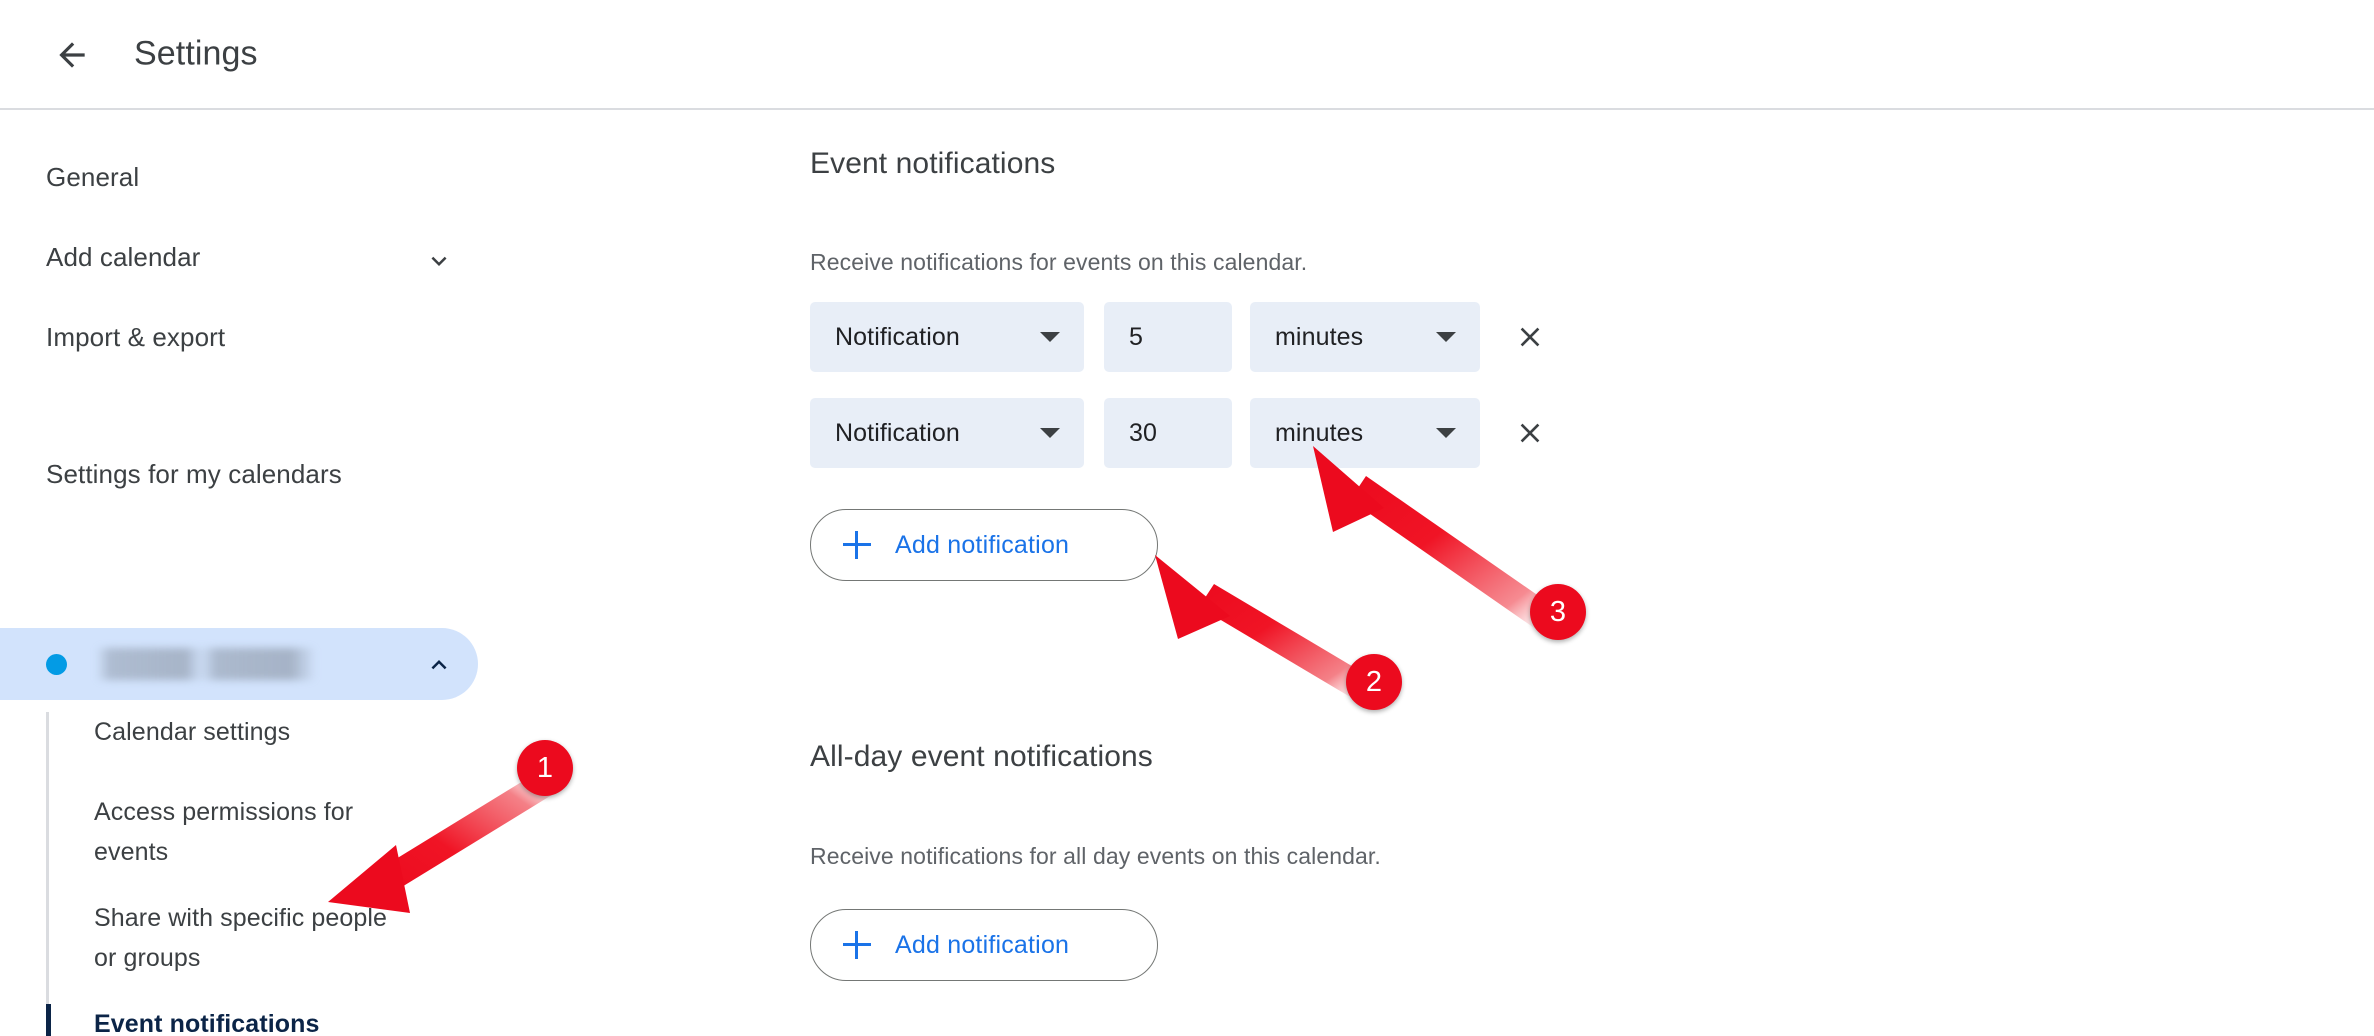 This screenshot has width=2374, height=1036. I want to click on calendar-name-redacted, so click(206, 664).